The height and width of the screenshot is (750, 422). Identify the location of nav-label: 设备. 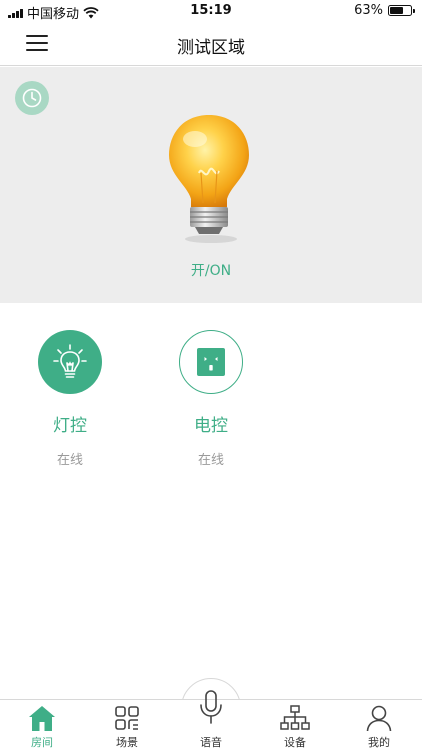
(295, 742).